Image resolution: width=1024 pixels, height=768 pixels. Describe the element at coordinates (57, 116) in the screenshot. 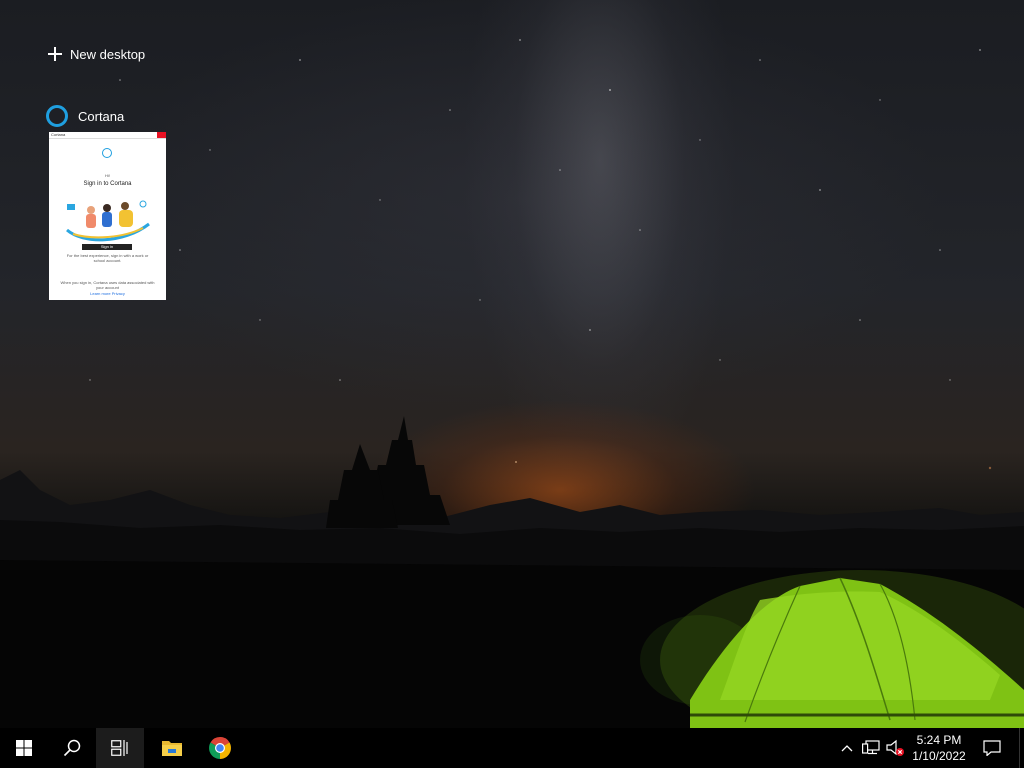

I see `cortana-ring-icon` at that location.